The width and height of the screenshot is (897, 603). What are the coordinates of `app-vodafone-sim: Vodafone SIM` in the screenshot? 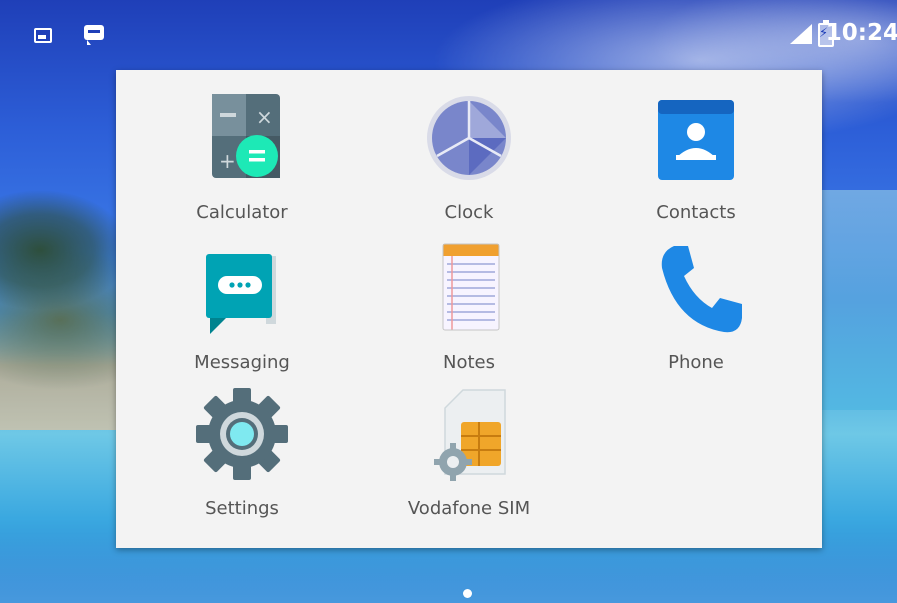 It's located at (469, 458).